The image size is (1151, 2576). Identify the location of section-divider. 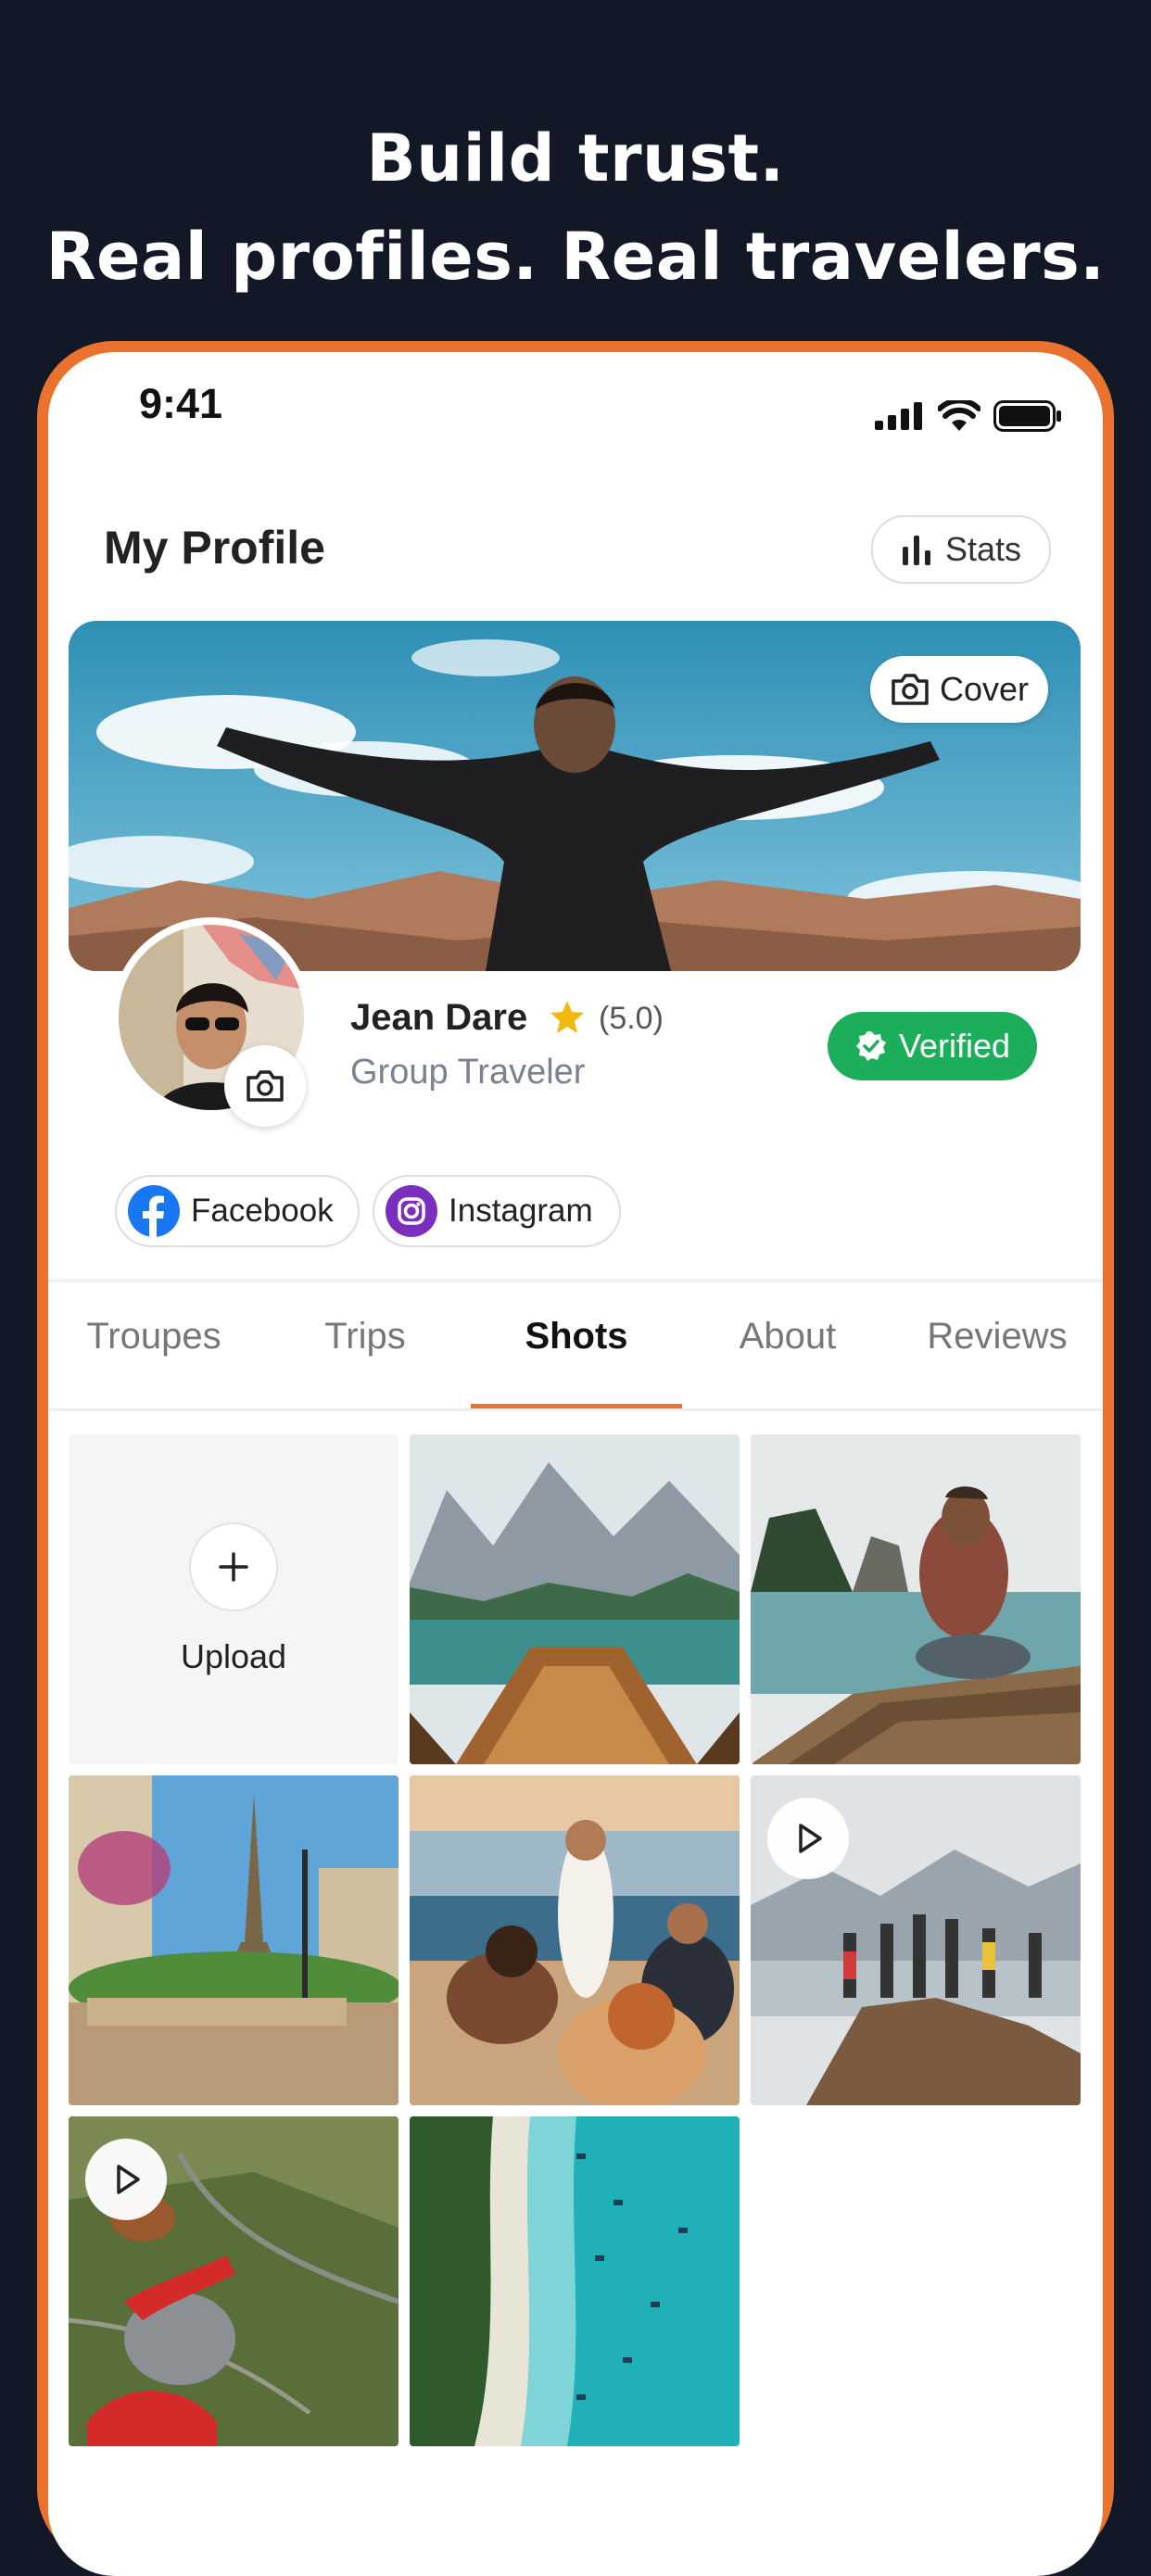
(575, 1280).